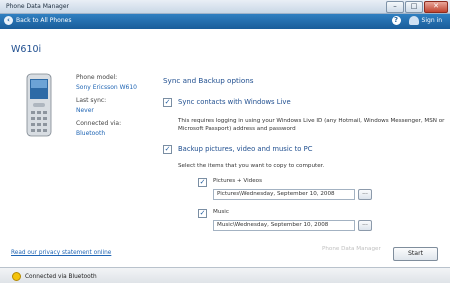 The image size is (450, 283). What do you see at coordinates (225, 7) in the screenshot?
I see `title-bar: Phone Data Manager – □ ✕` at bounding box center [225, 7].